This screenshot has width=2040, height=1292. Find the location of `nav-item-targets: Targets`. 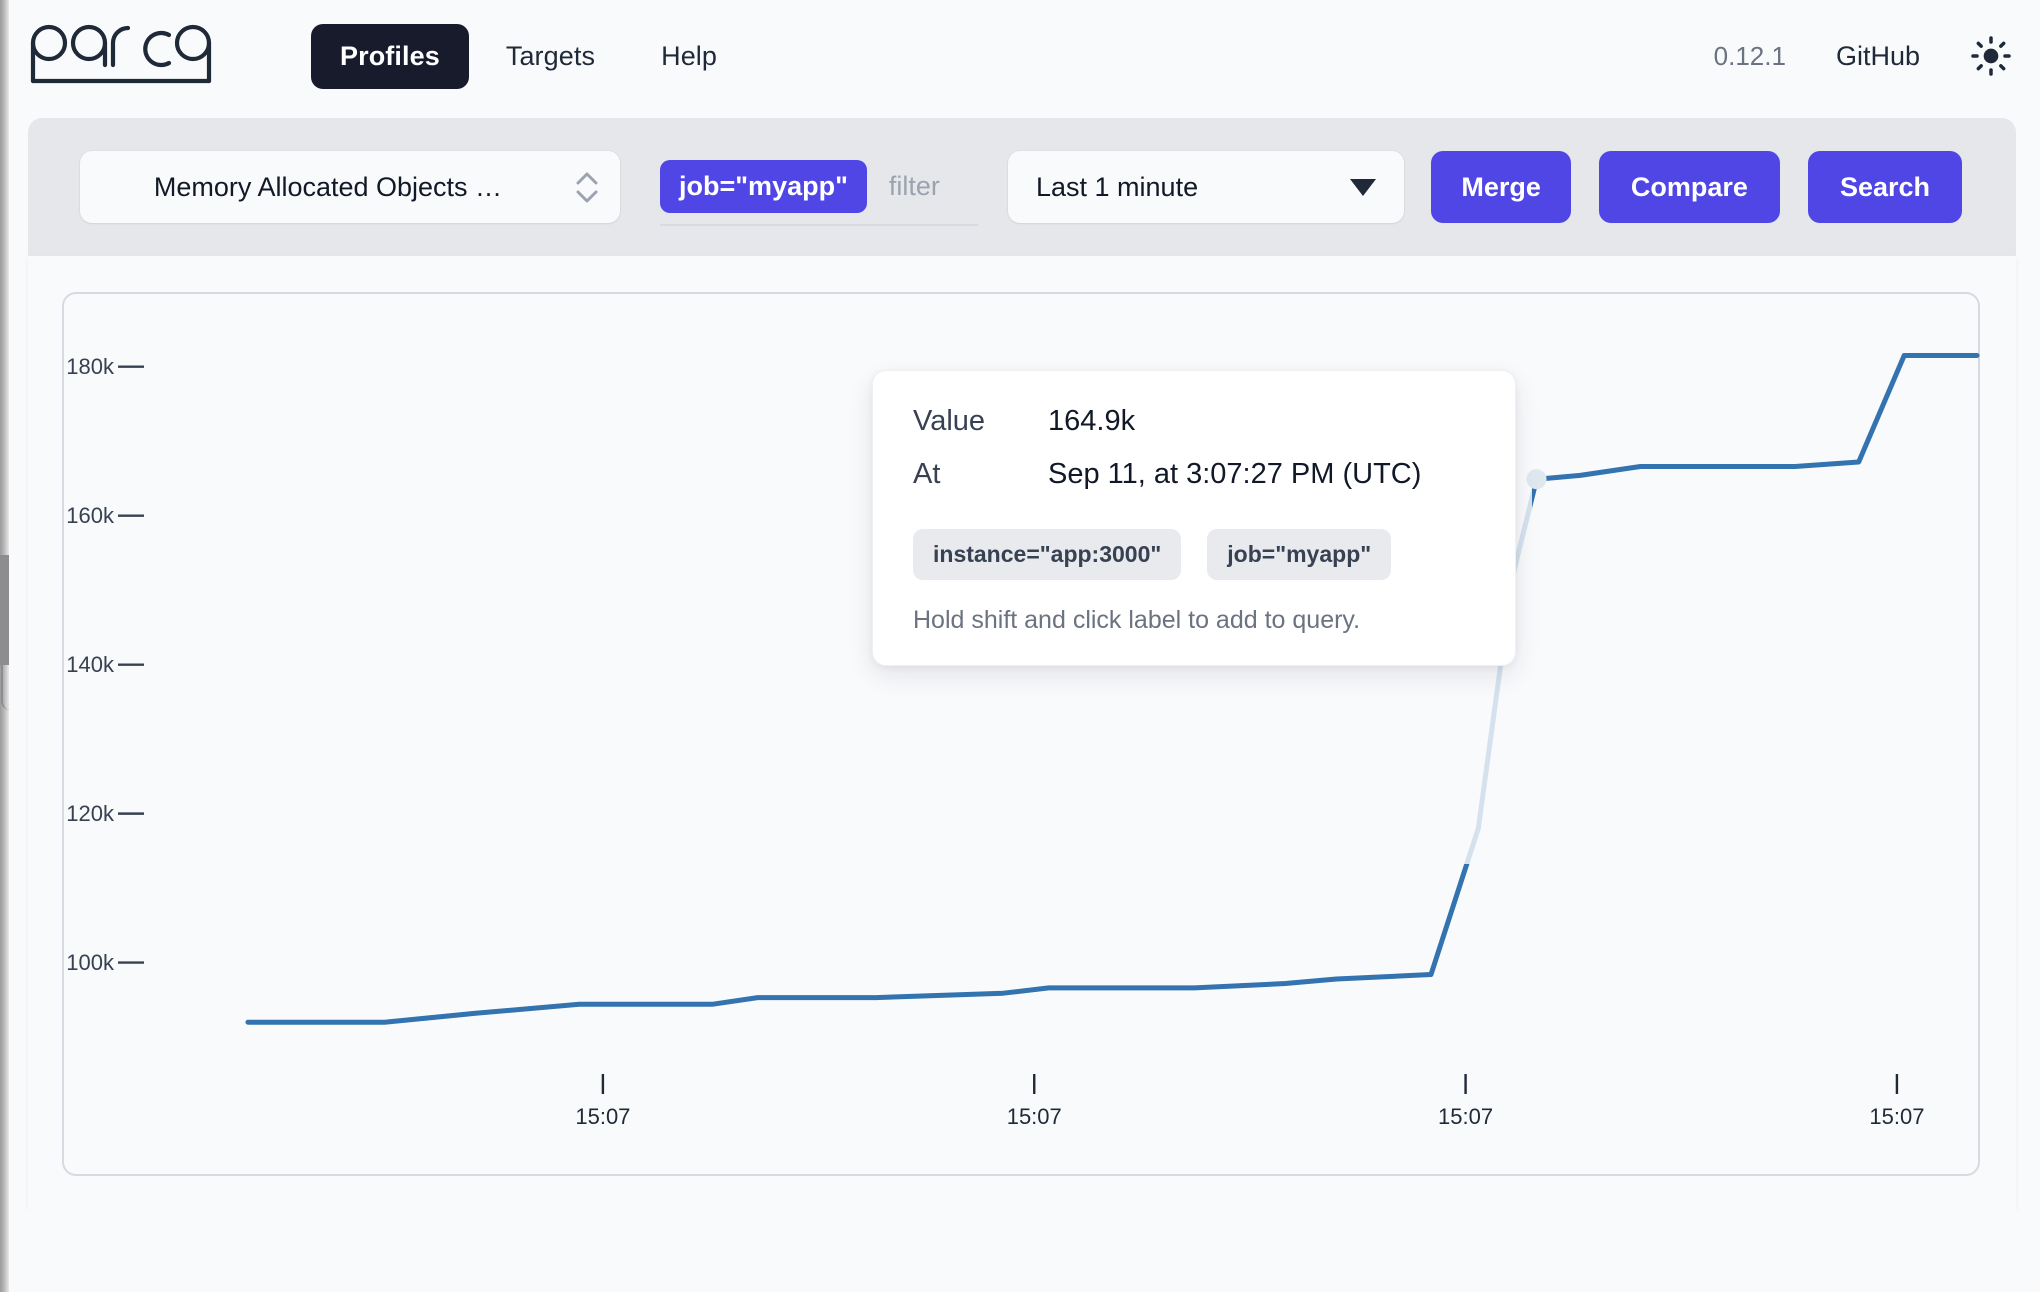

nav-item-targets: Targets is located at coordinates (550, 56).